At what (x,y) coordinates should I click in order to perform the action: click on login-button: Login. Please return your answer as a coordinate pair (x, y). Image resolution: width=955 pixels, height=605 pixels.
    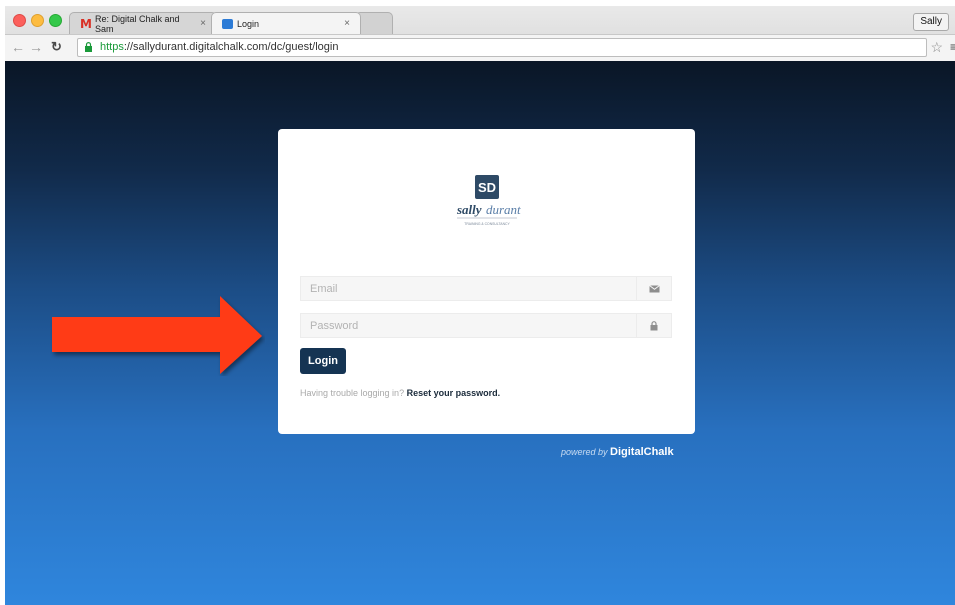
    Looking at the image, I should click on (323, 361).